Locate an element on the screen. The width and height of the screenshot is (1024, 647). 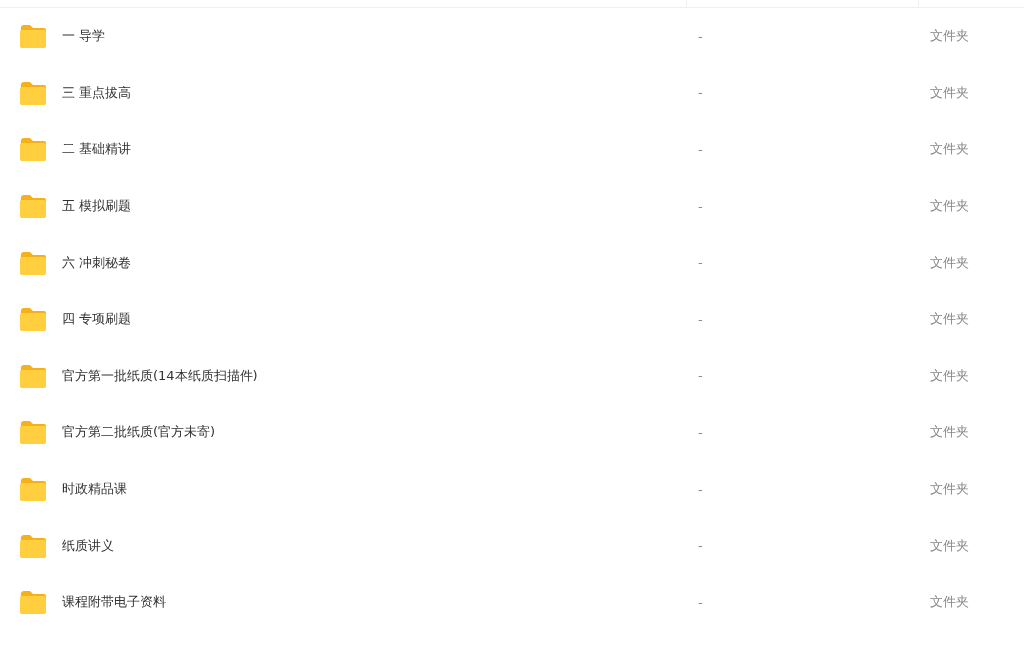
file-name: 三 重点拔高 is located at coordinates (97, 92).